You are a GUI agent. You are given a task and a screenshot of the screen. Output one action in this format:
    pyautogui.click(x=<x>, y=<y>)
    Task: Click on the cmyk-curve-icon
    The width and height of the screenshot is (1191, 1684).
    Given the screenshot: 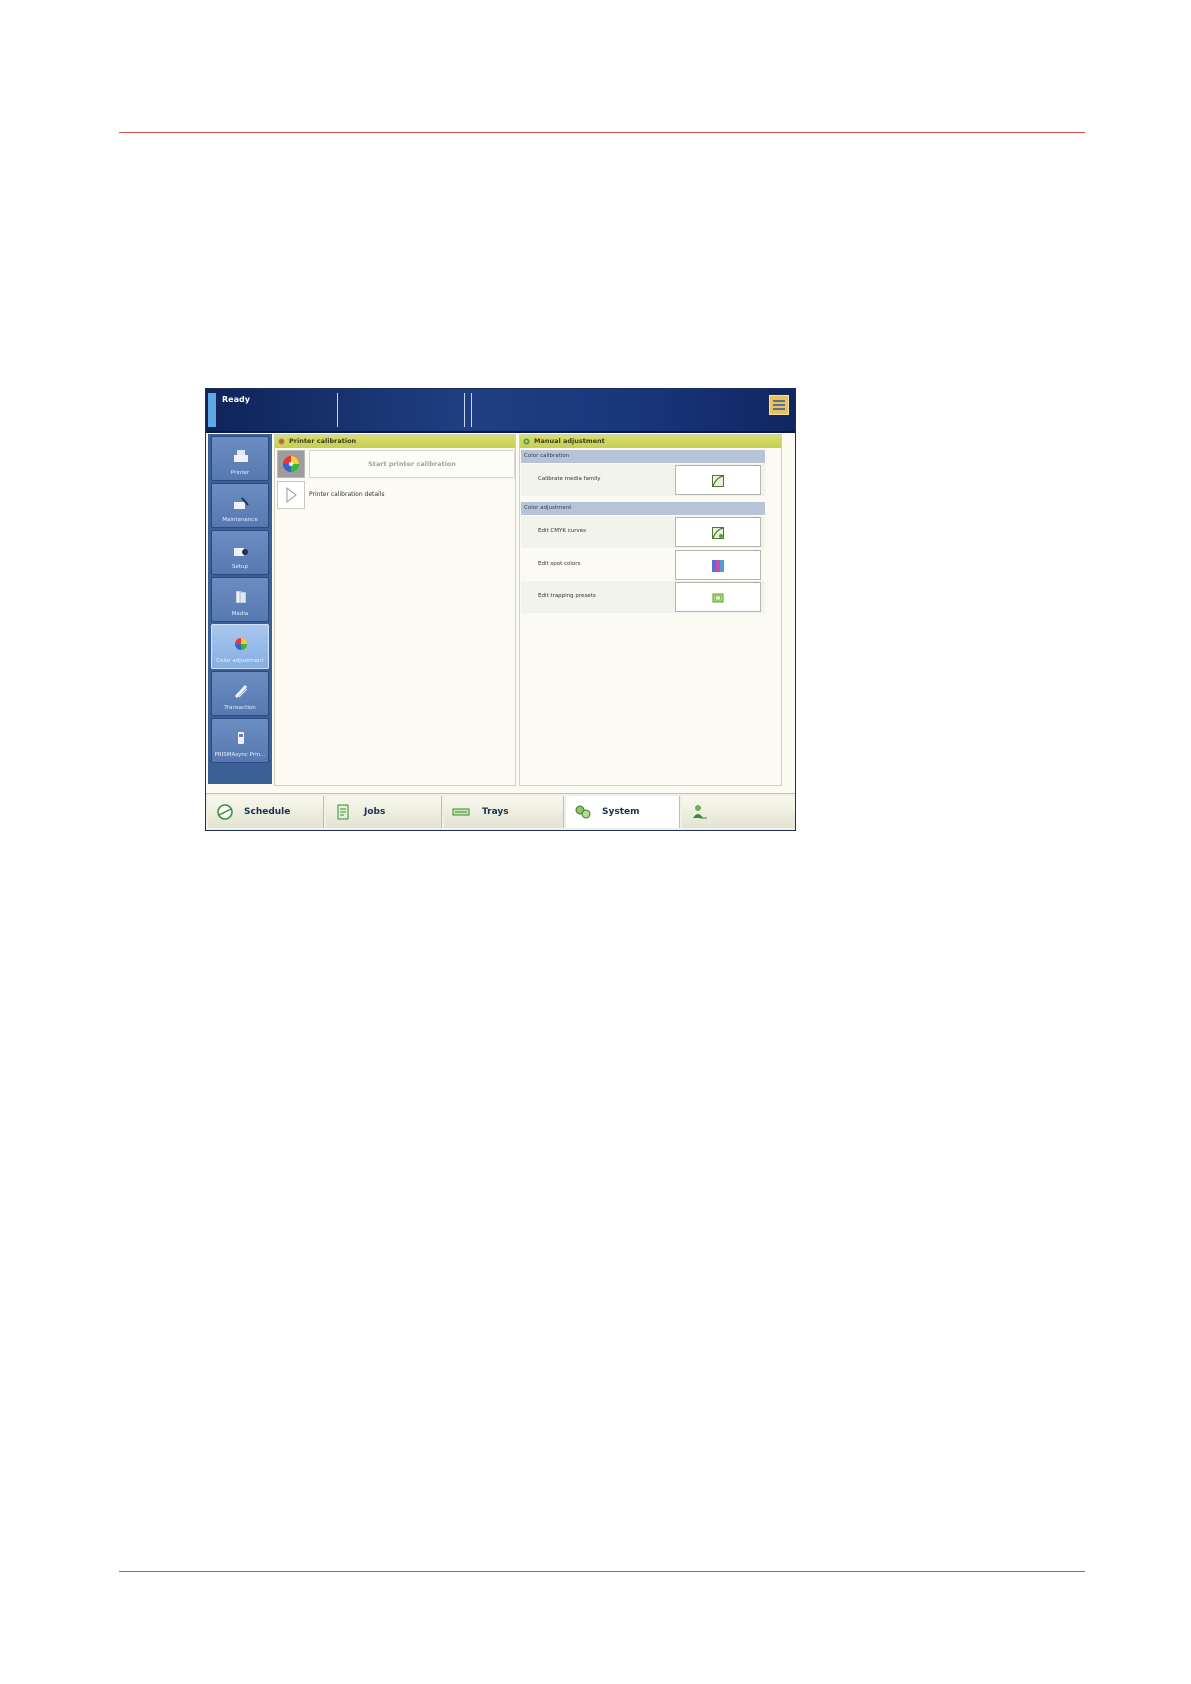 What is the action you would take?
    pyautogui.click(x=718, y=533)
    